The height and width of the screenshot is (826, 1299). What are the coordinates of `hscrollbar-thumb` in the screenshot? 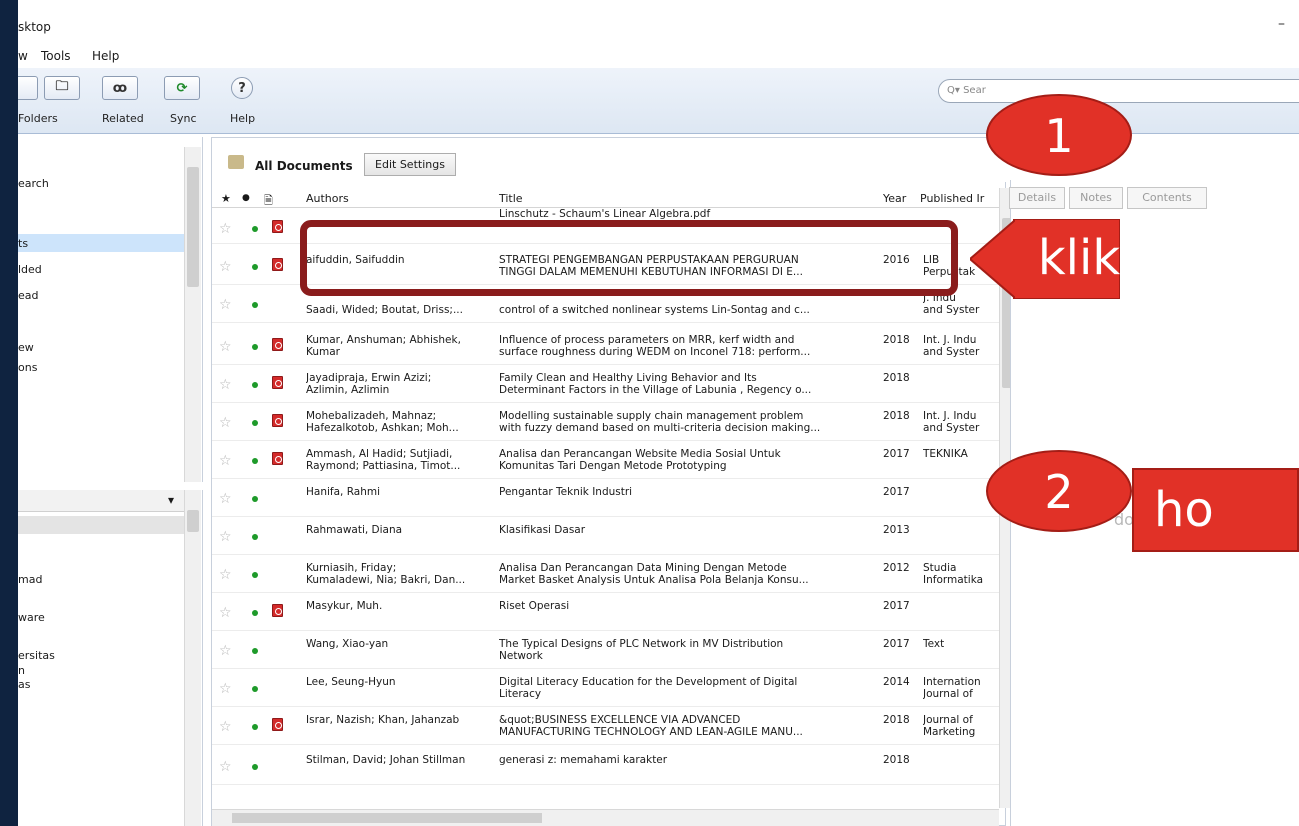 It's located at (387, 818).